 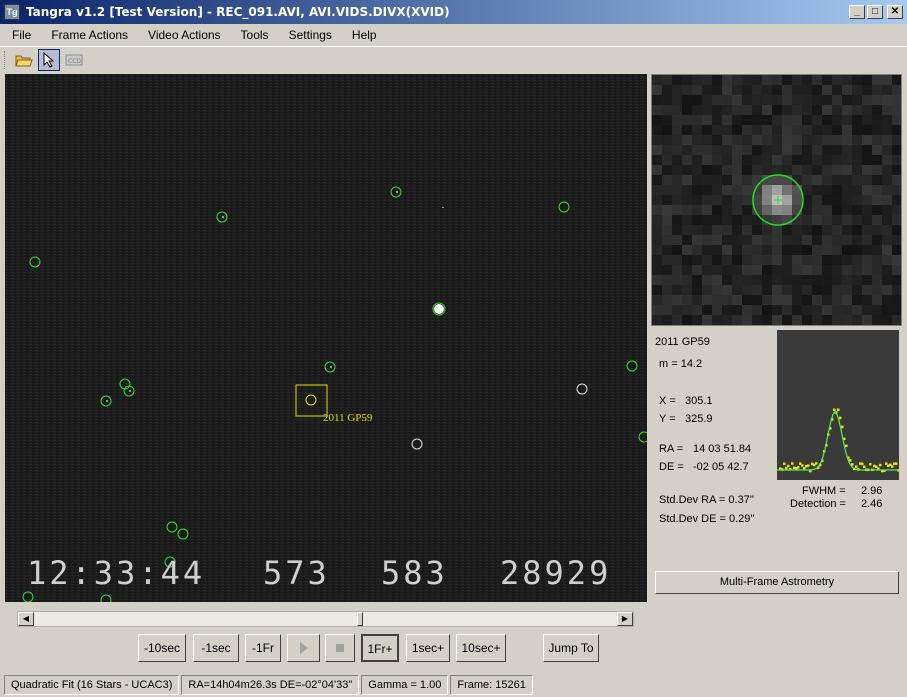 I want to click on stop-button, so click(x=340, y=648).